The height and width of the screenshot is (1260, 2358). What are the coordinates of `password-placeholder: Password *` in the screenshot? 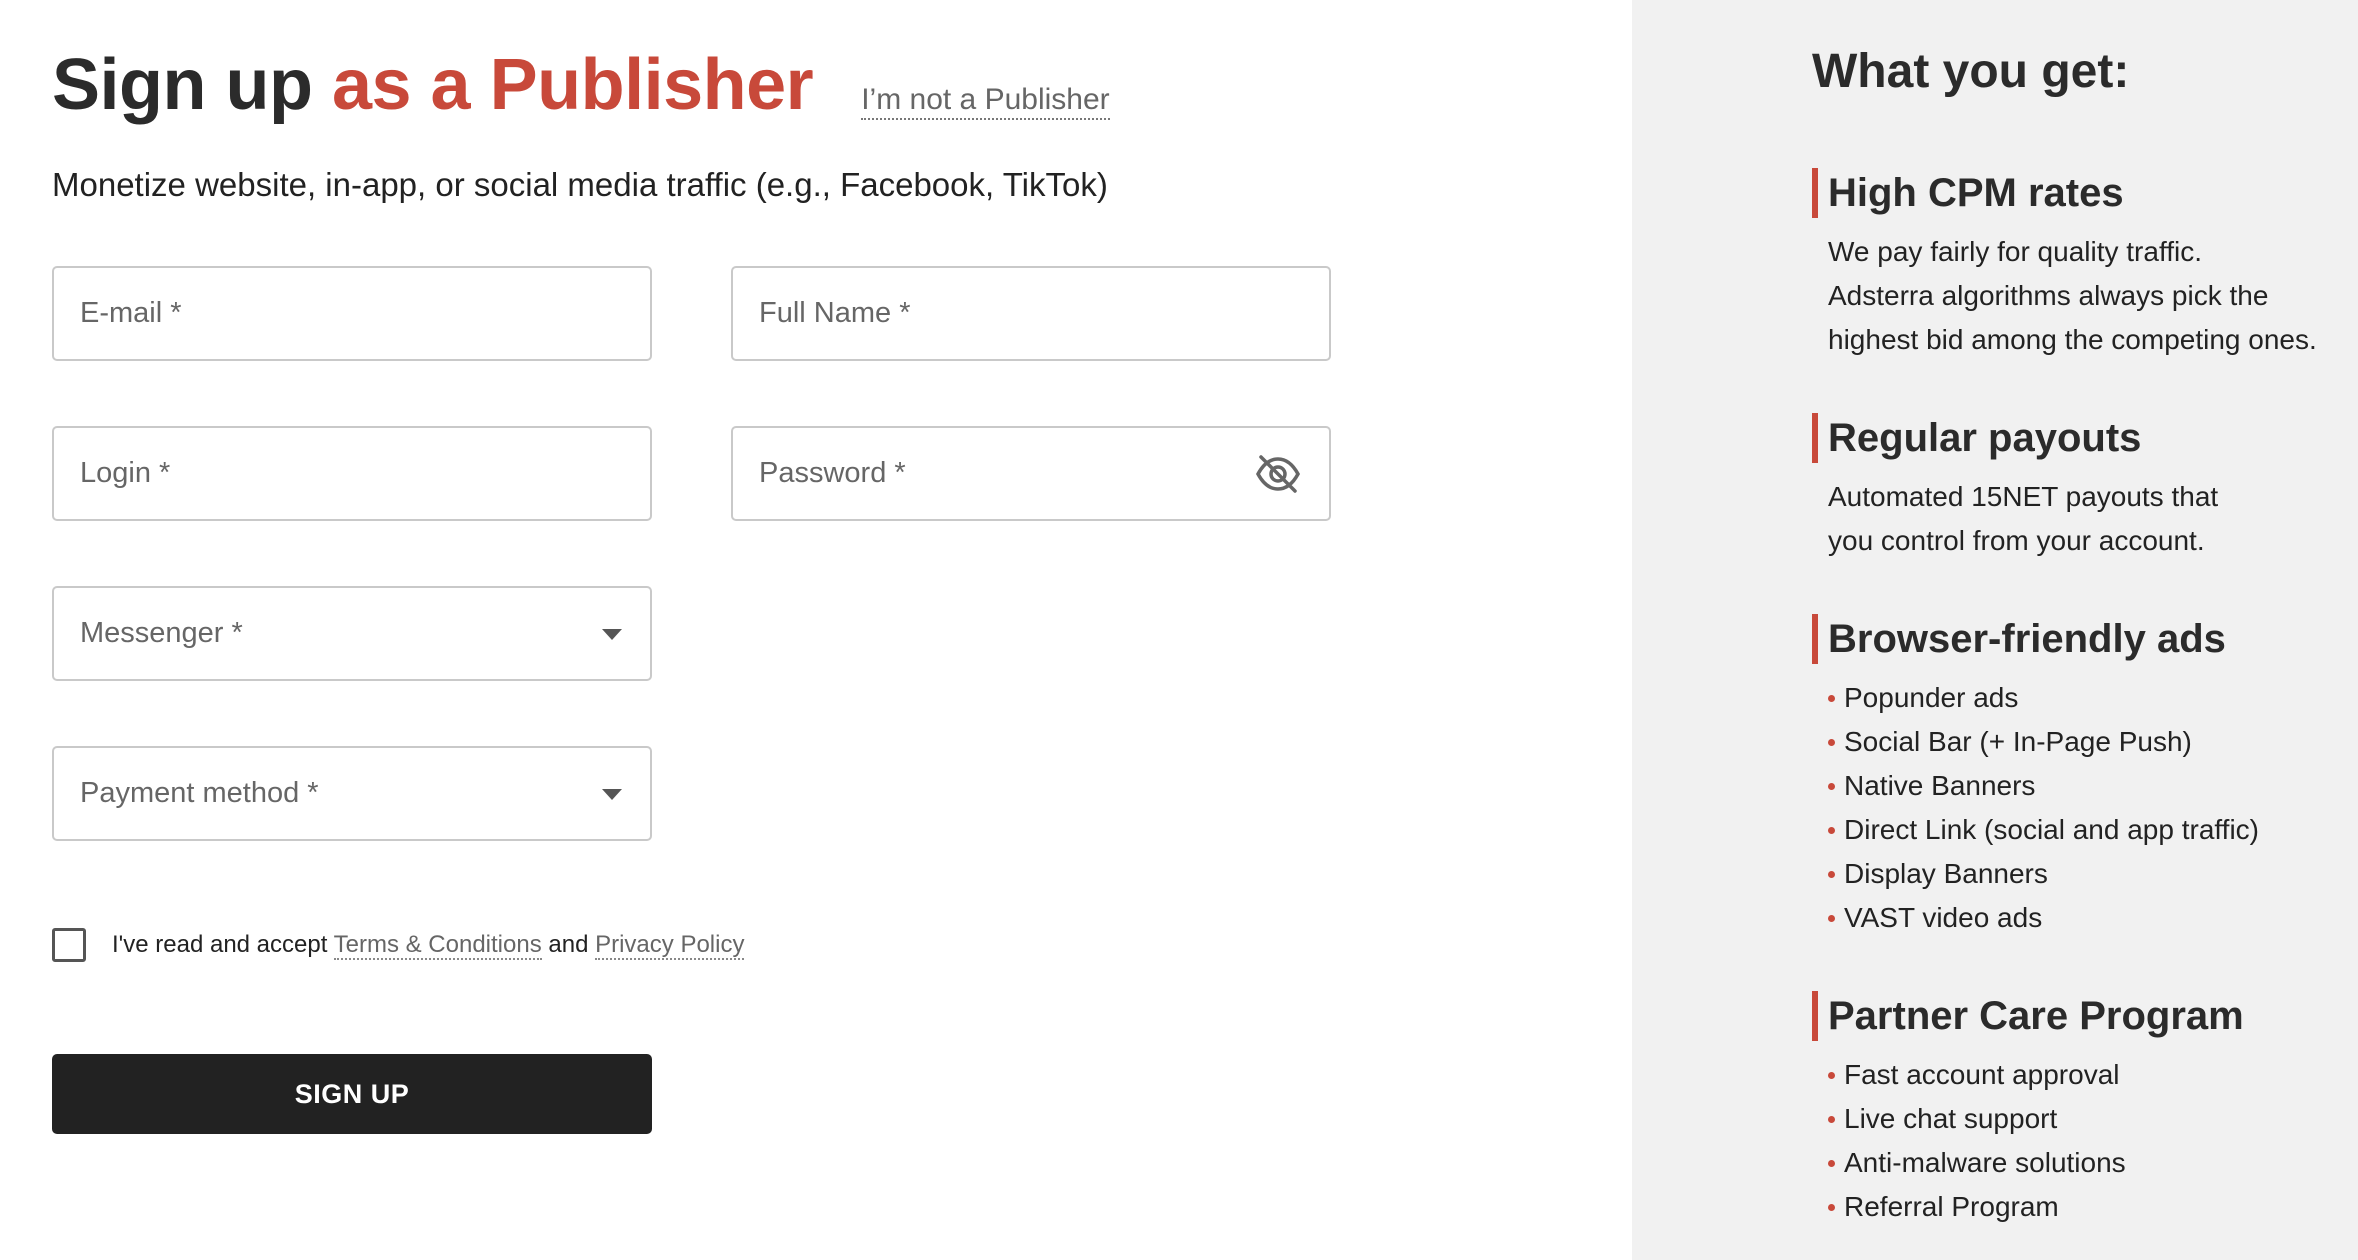 It's located at (832, 473).